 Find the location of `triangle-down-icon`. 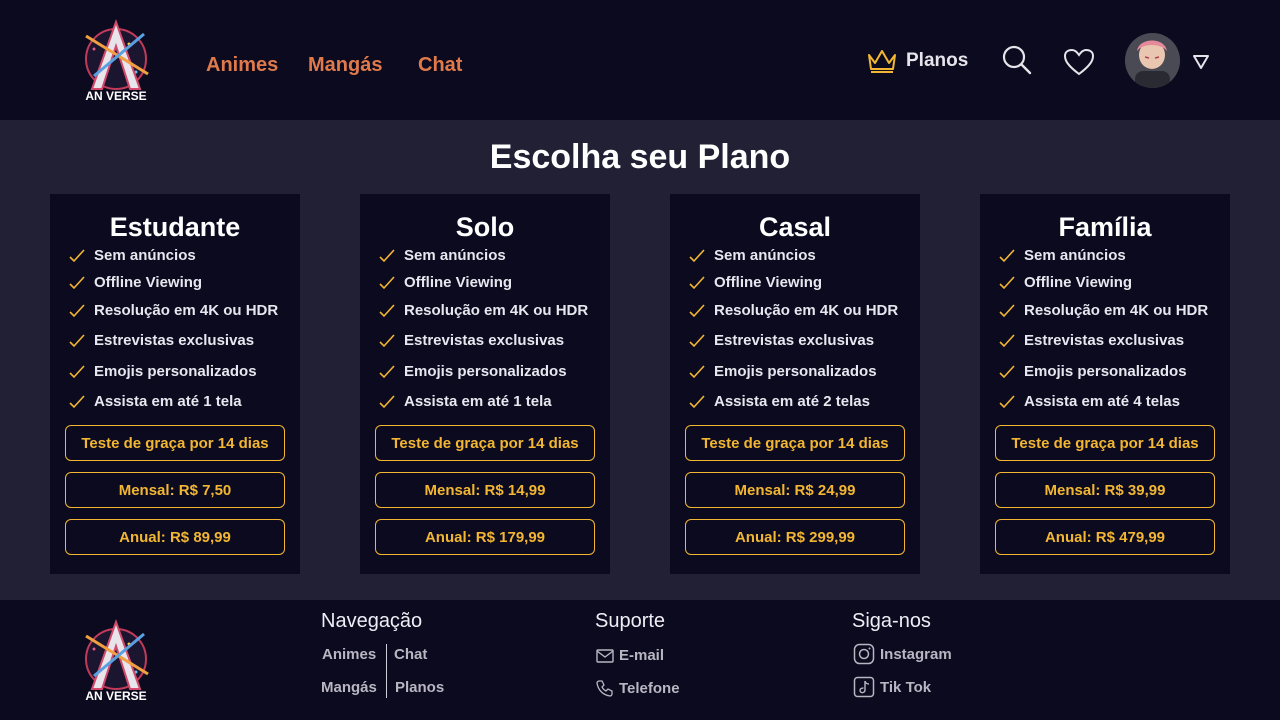

triangle-down-icon is located at coordinates (1201, 62).